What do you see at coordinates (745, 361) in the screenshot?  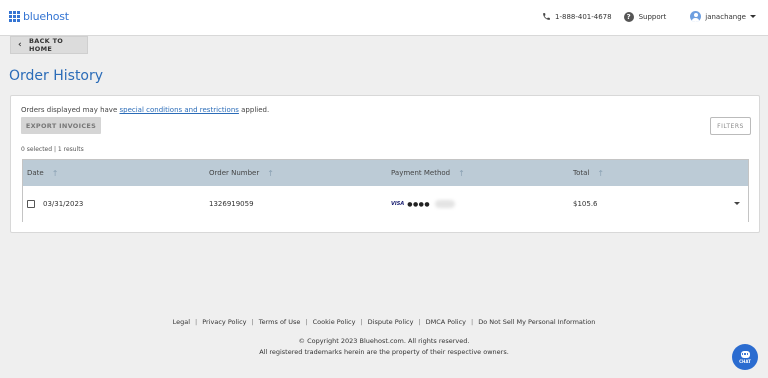 I see `chat-label: CHAT` at bounding box center [745, 361].